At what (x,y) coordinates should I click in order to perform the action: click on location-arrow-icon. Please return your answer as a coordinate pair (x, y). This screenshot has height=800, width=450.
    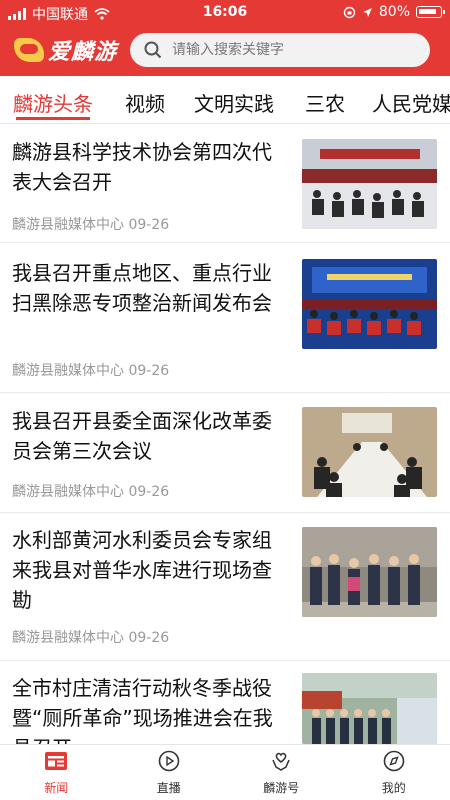
    Looking at the image, I should click on (367, 12).